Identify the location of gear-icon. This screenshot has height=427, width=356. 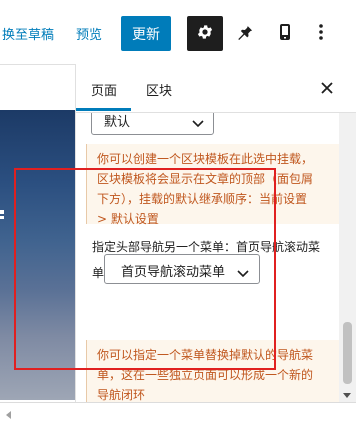
(205, 34).